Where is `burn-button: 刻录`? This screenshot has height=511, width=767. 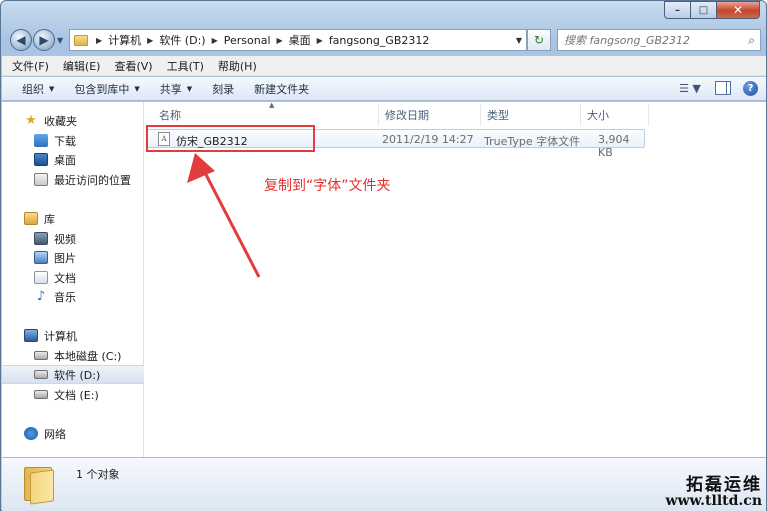 burn-button: 刻录 is located at coordinates (223, 89).